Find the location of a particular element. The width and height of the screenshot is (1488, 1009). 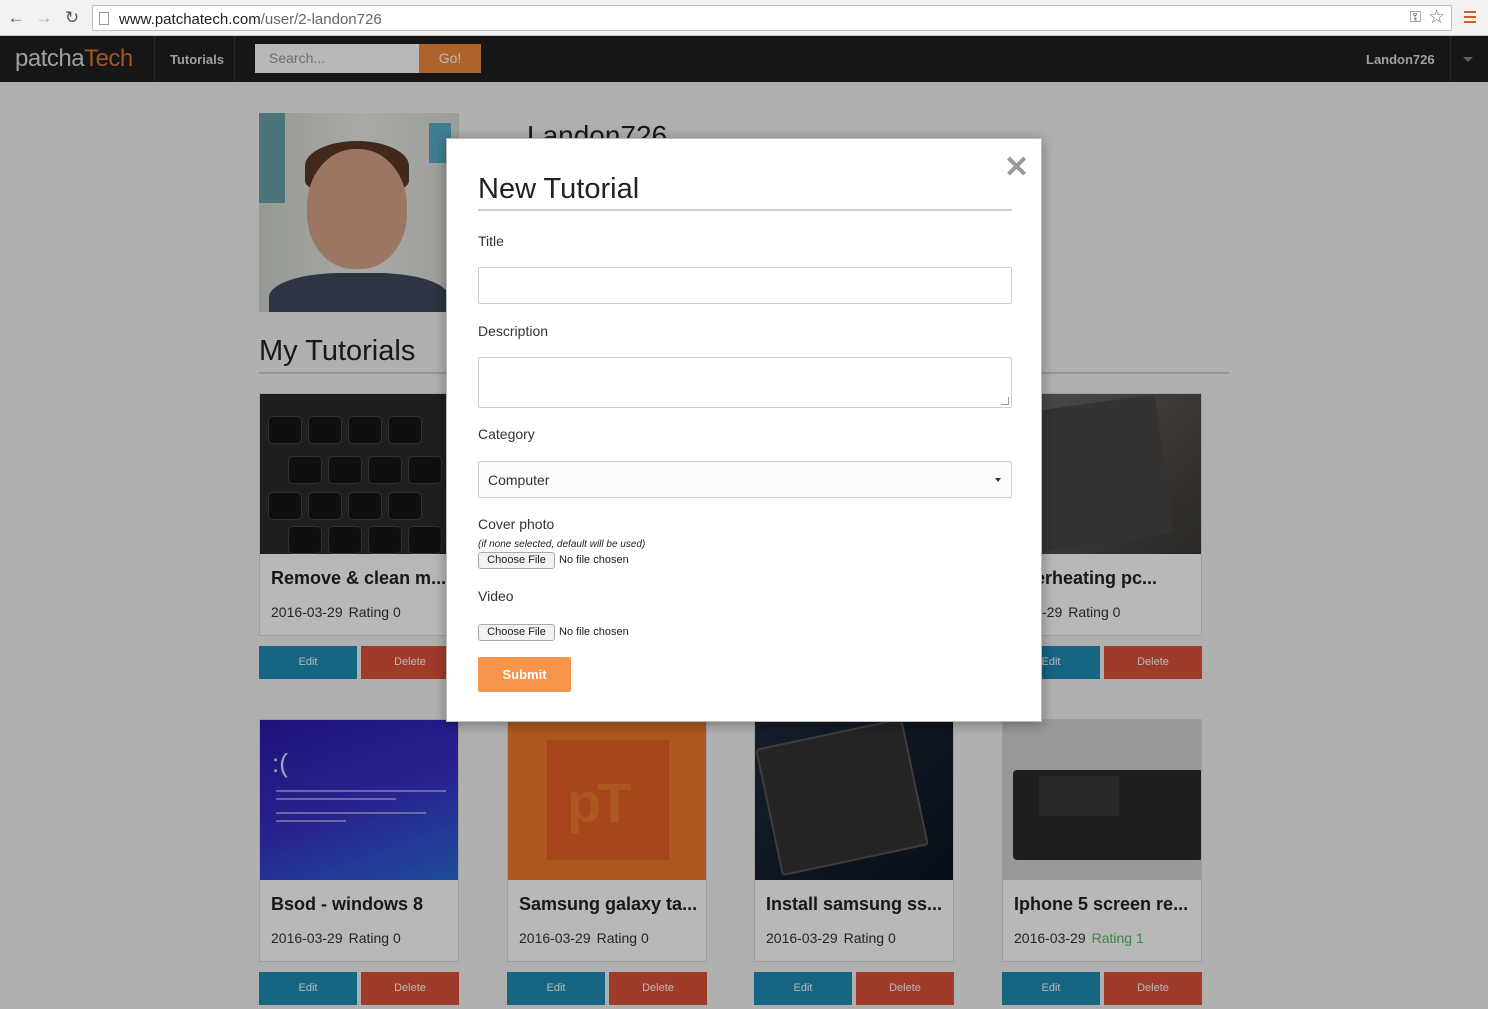

video-label: Video is located at coordinates (496, 596).